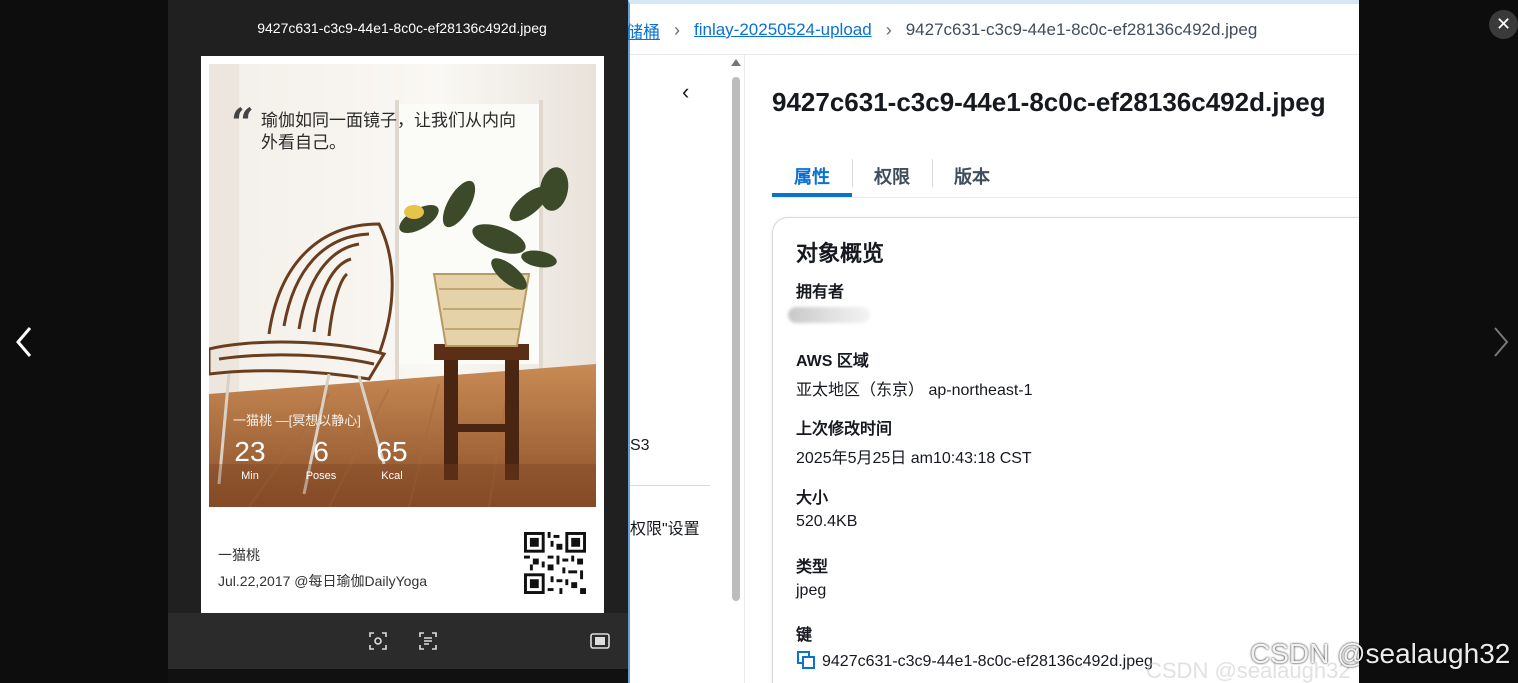  I want to click on stat-poses-unit: Poses, so click(321, 476).